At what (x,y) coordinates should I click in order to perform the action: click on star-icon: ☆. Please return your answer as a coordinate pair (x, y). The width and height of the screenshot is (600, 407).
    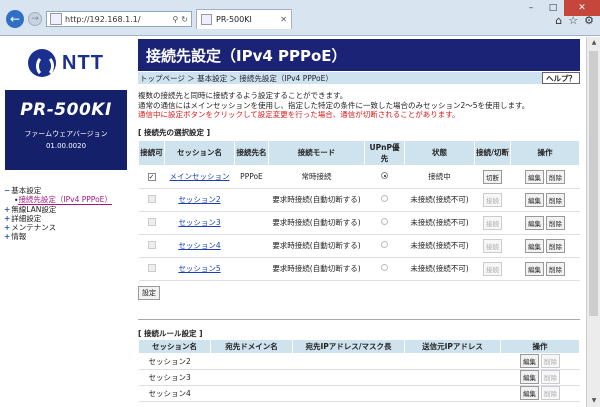
    Looking at the image, I should click on (573, 20).